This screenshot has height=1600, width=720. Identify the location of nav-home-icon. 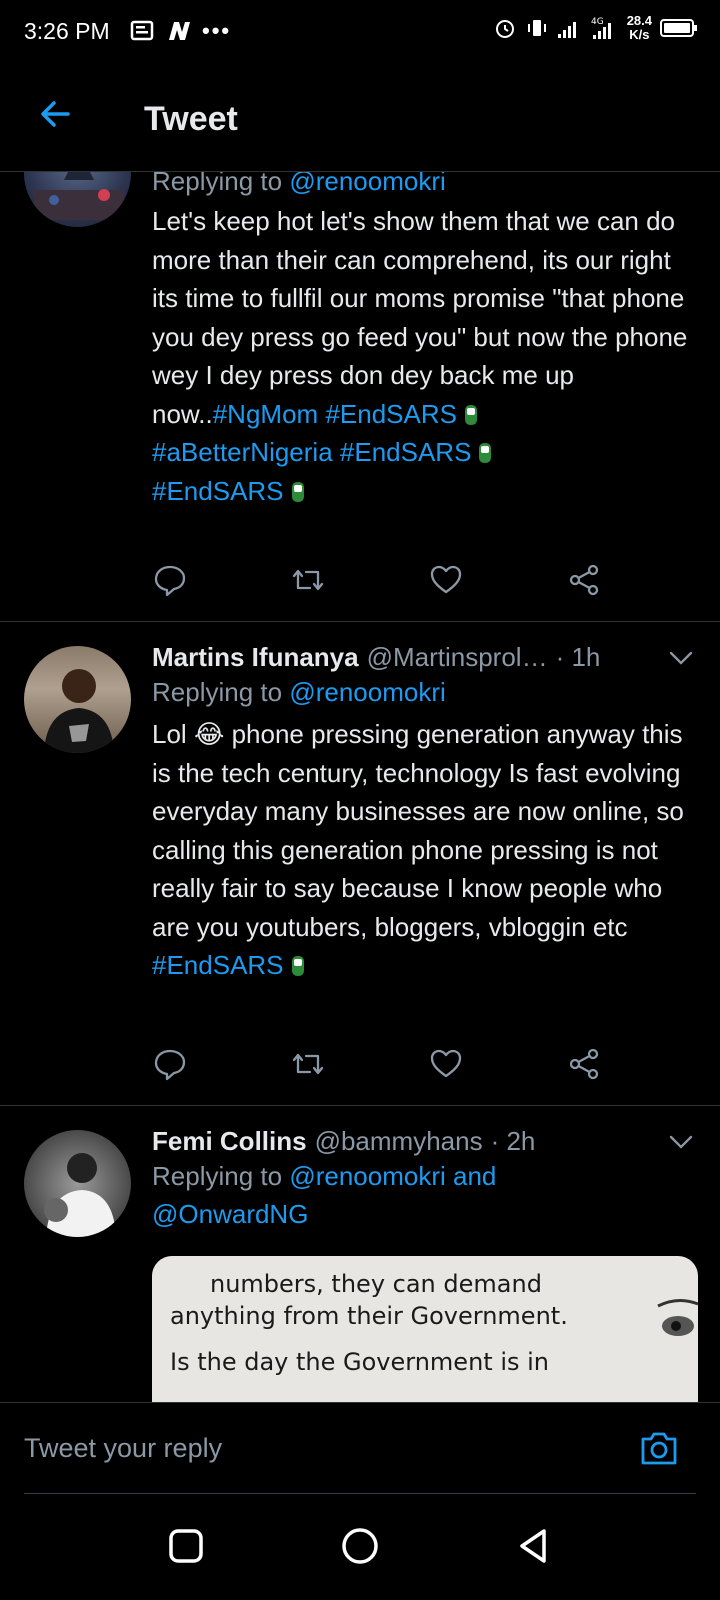
(360, 1546).